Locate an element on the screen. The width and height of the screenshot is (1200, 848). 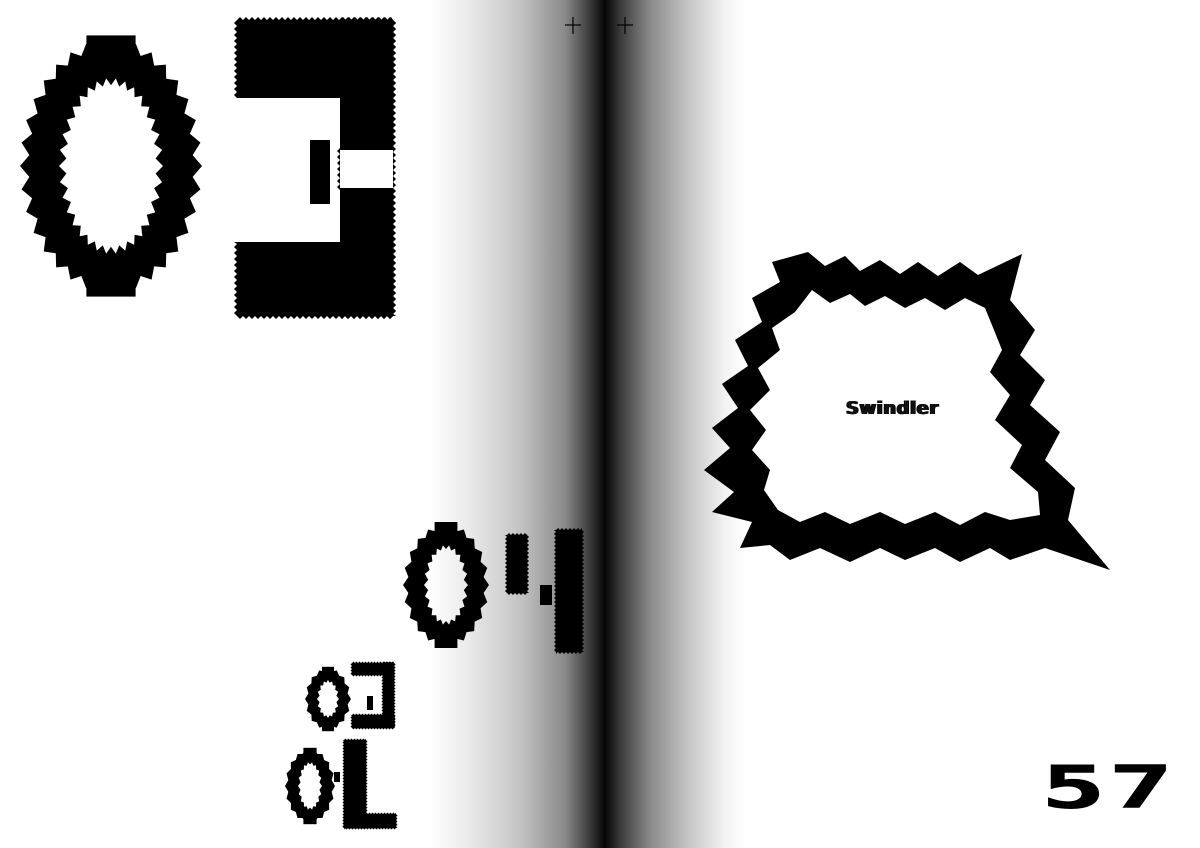
glyph-small-one is located at coordinates (366, 784).